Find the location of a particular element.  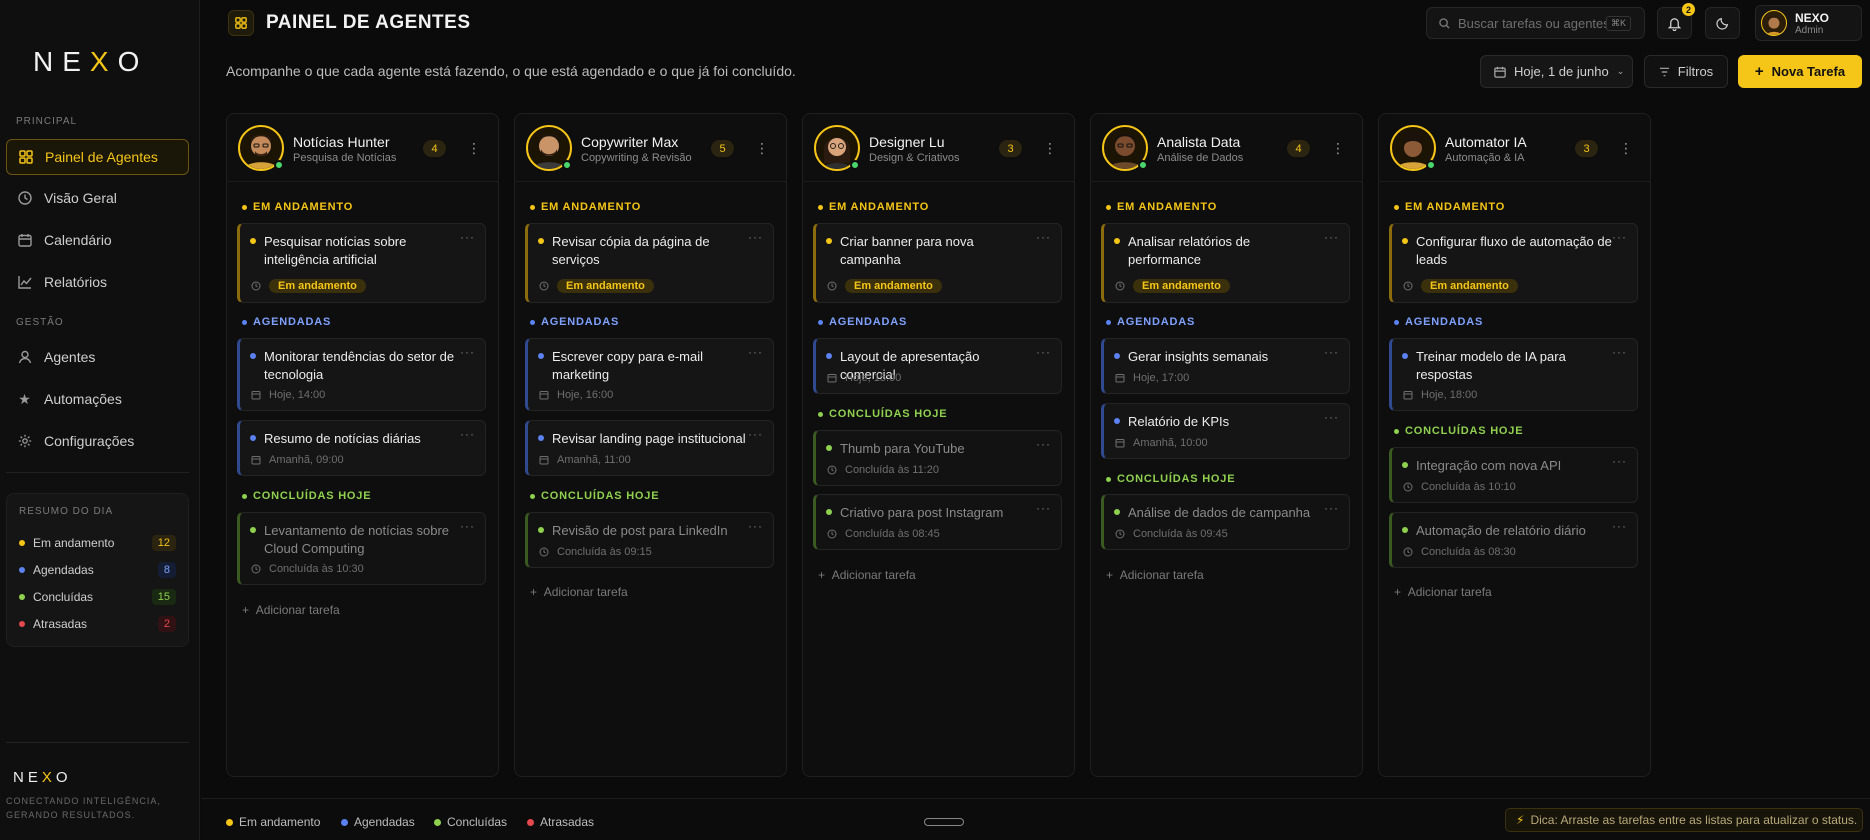

drag-handle is located at coordinates (944, 822).